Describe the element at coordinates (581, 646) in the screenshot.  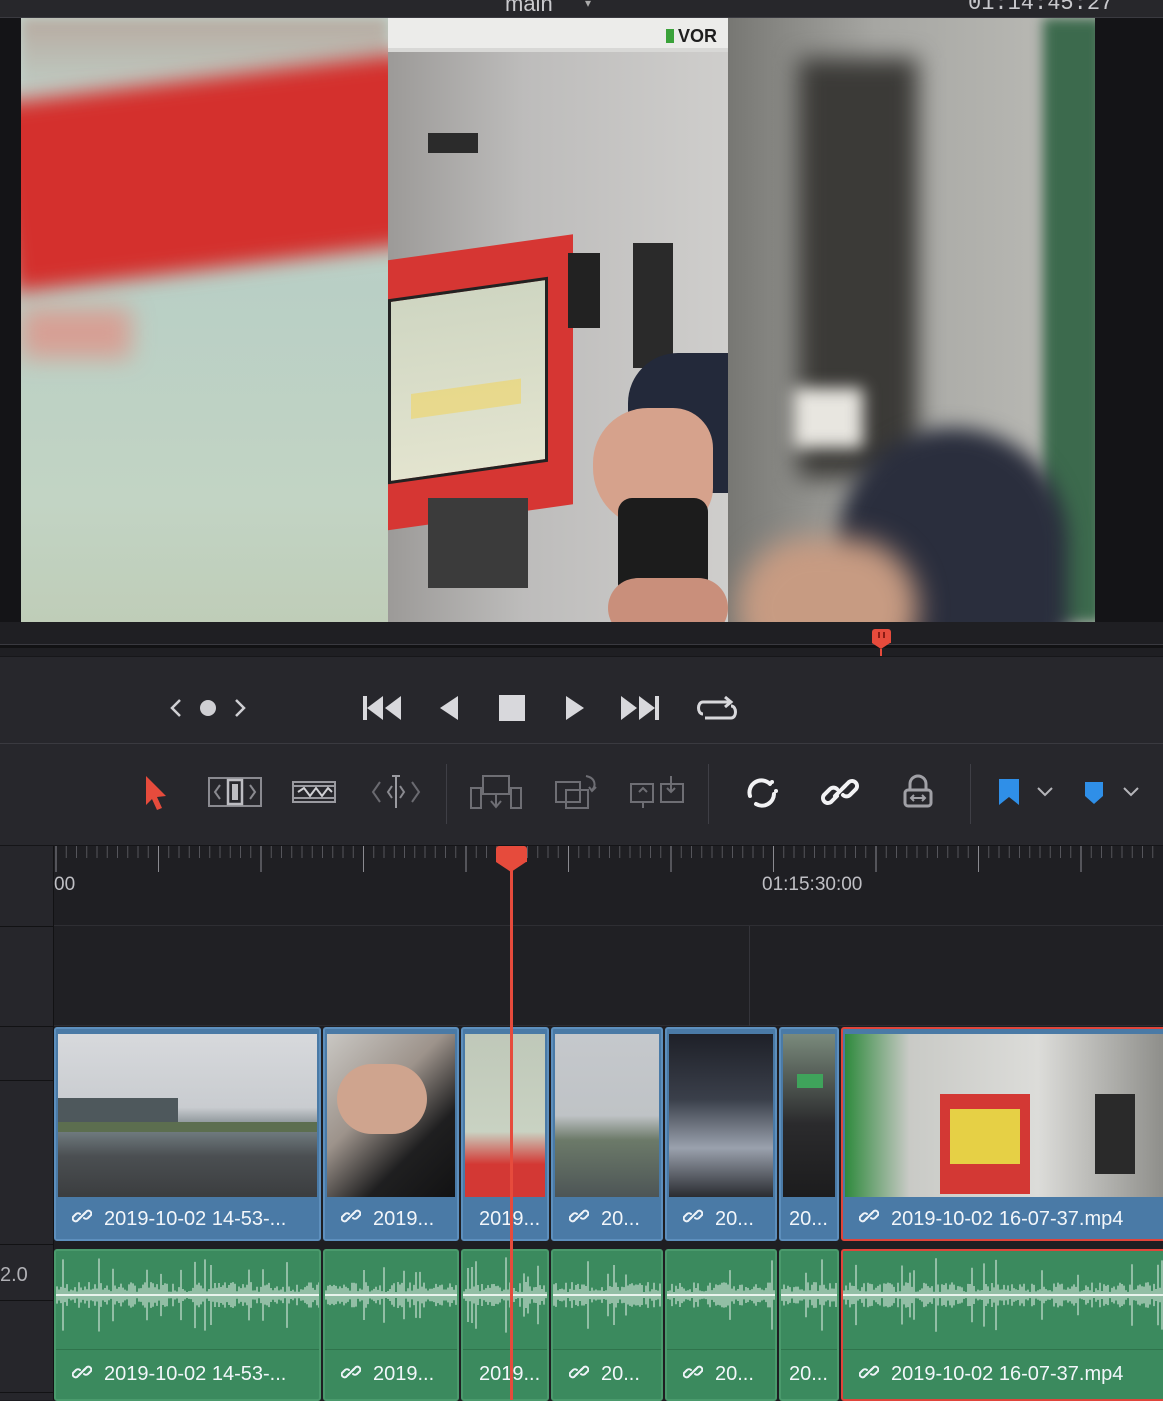
I see `scrubber-rail` at that location.